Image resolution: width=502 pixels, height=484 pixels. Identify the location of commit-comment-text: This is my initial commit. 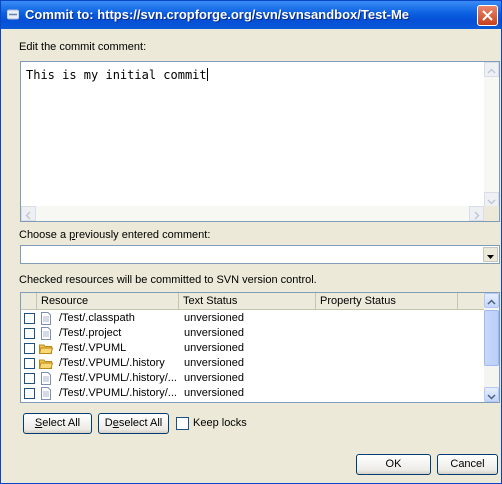
(117, 75).